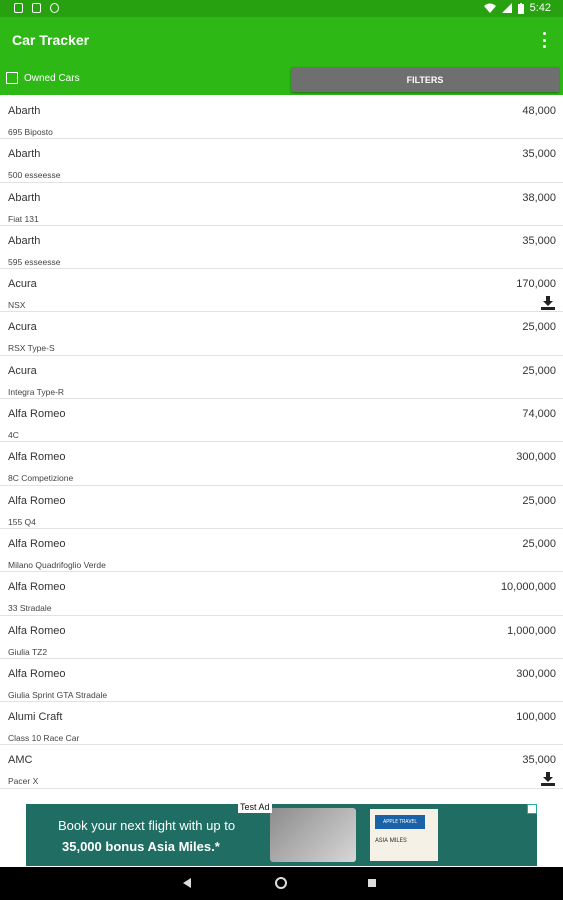 The height and width of the screenshot is (900, 563). Describe the element at coordinates (18, 8) in the screenshot. I see `notification-icon` at that location.